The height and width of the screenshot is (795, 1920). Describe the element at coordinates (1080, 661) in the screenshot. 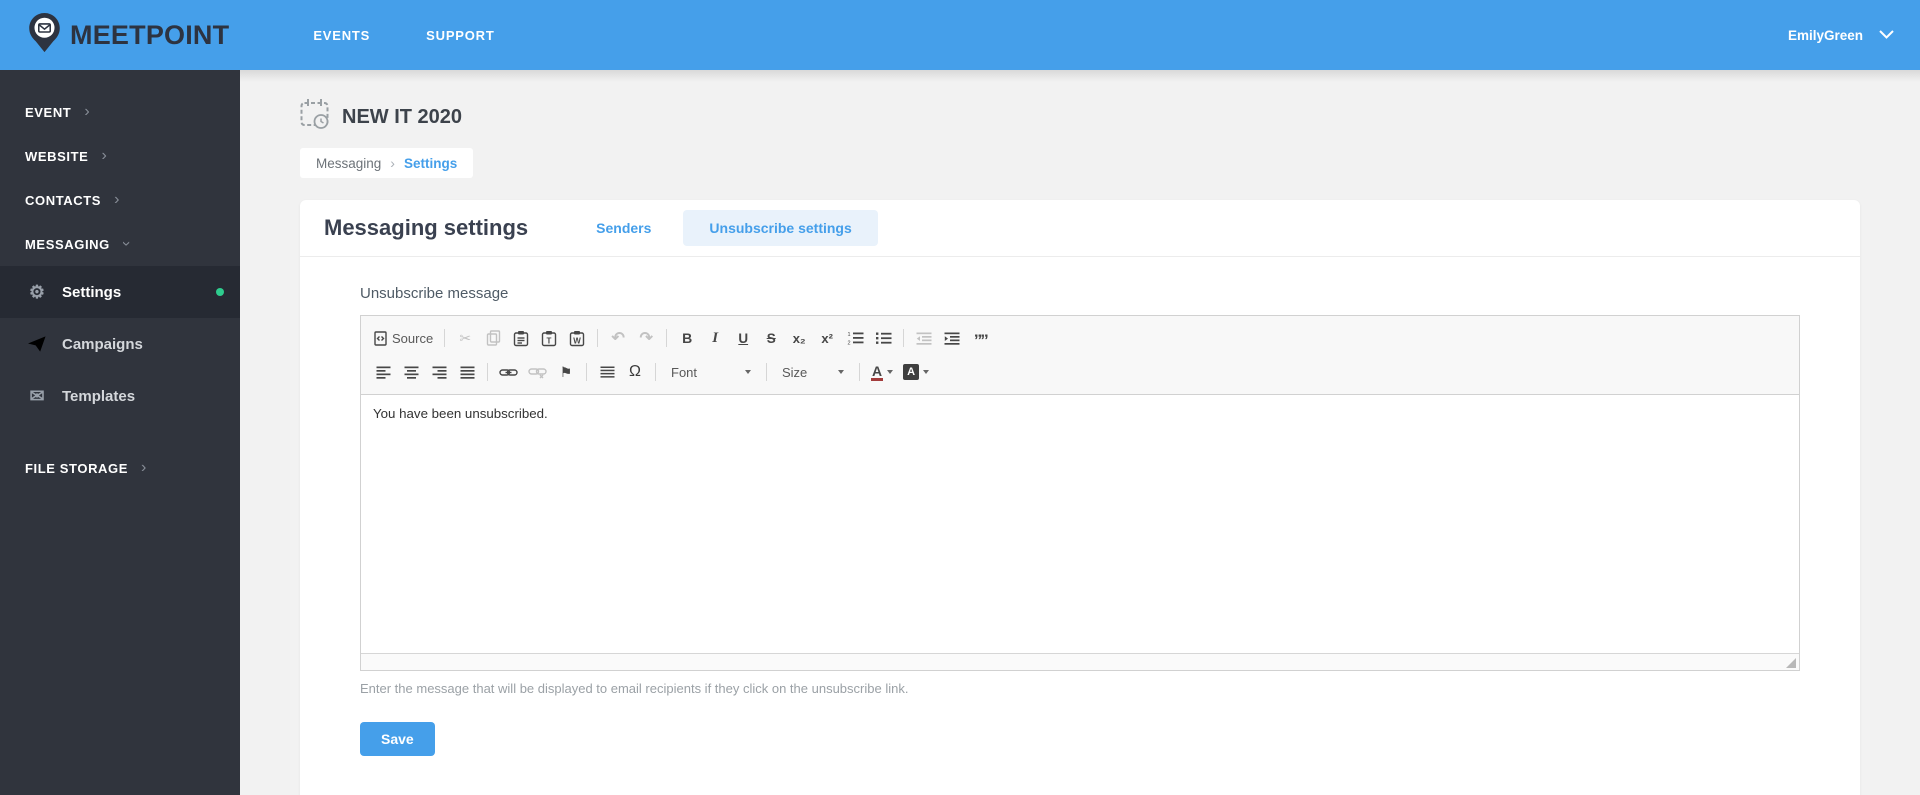

I see `editor-status-bar` at that location.